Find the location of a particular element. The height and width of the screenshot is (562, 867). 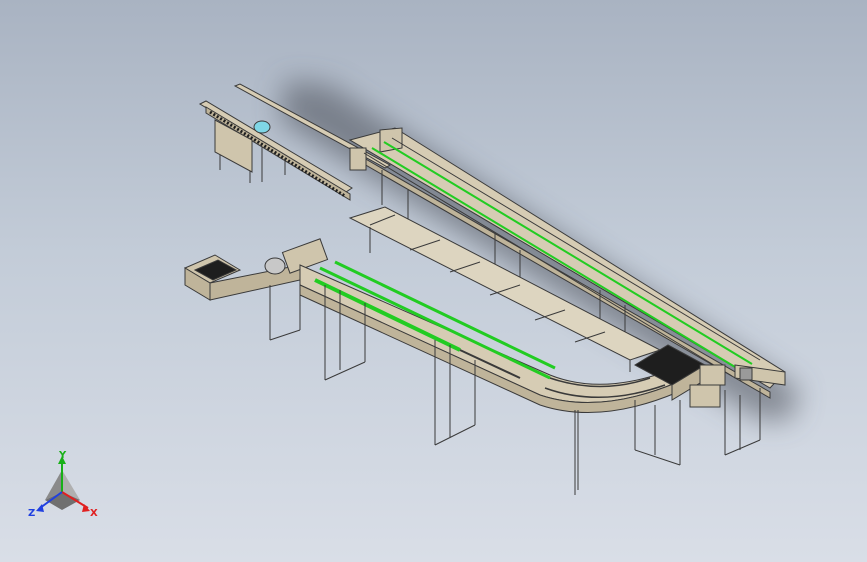

y-axis-label: Y is located at coordinates (62, 455).